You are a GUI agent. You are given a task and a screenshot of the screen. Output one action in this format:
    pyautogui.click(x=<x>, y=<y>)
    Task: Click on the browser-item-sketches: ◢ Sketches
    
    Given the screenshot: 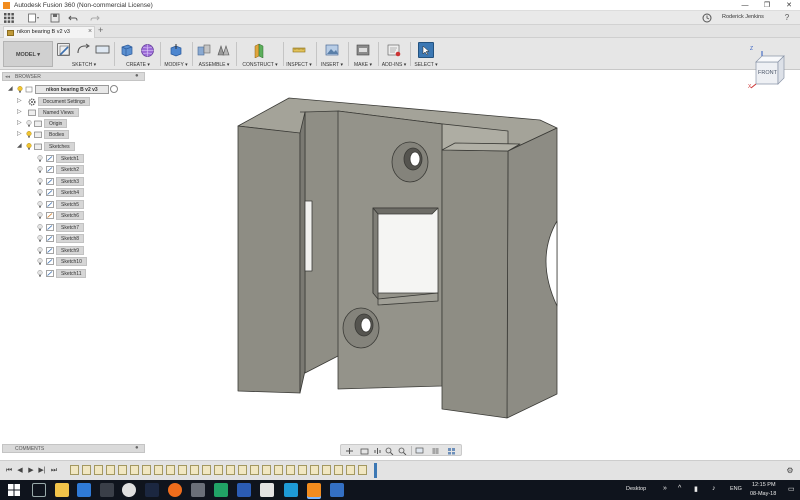 What is the action you would take?
    pyautogui.click(x=82, y=146)
    